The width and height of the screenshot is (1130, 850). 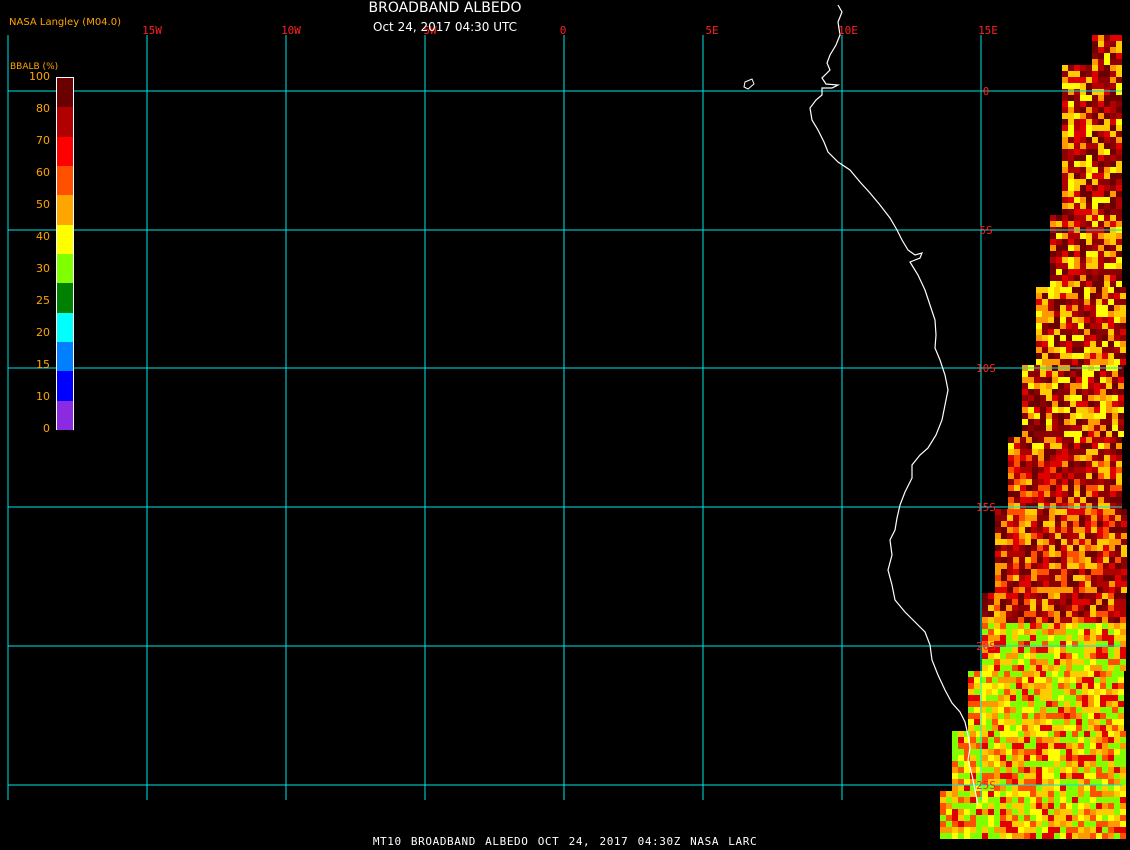 I want to click on map-title: BROADBAND ALBEDO, so click(x=445, y=8).